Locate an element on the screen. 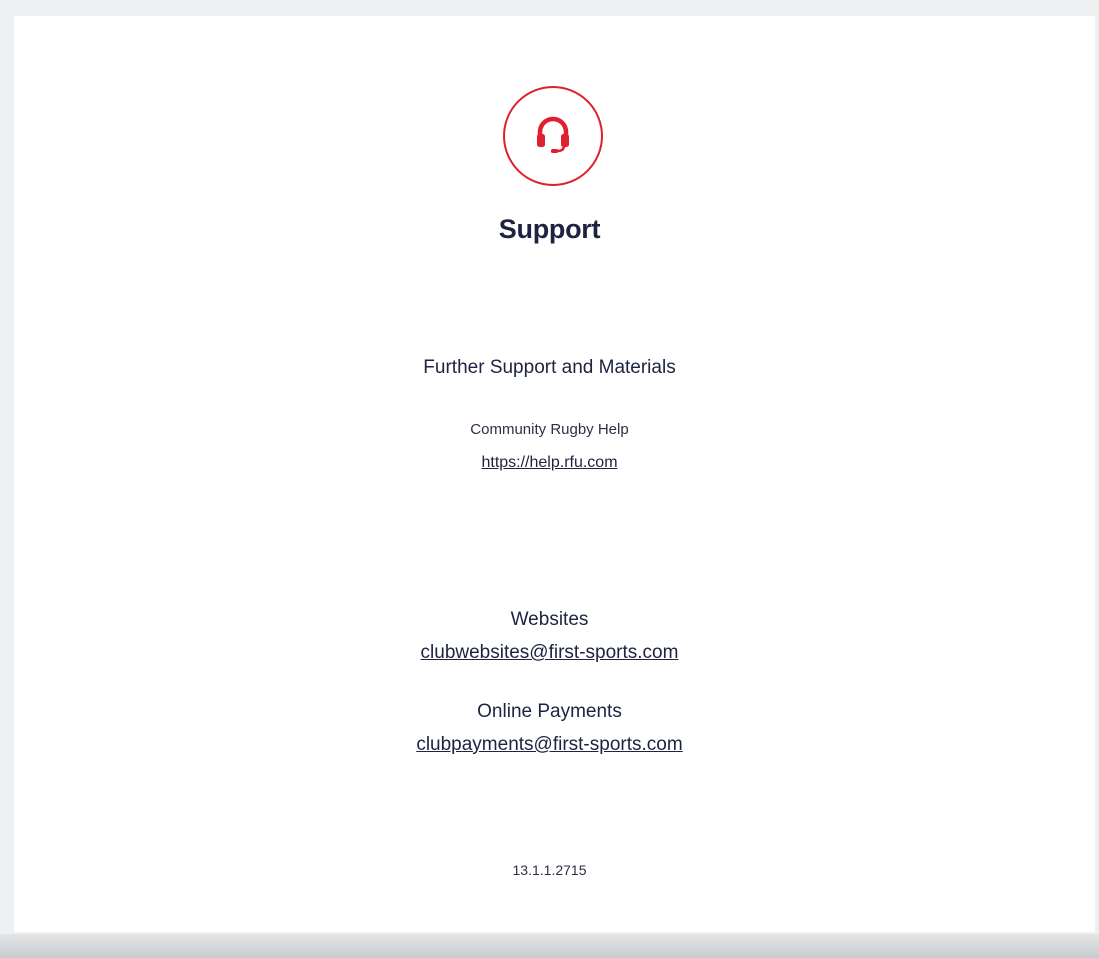 This screenshot has width=1099, height=958. help-link-row: https://help.rfu.com is located at coordinates (549, 463).